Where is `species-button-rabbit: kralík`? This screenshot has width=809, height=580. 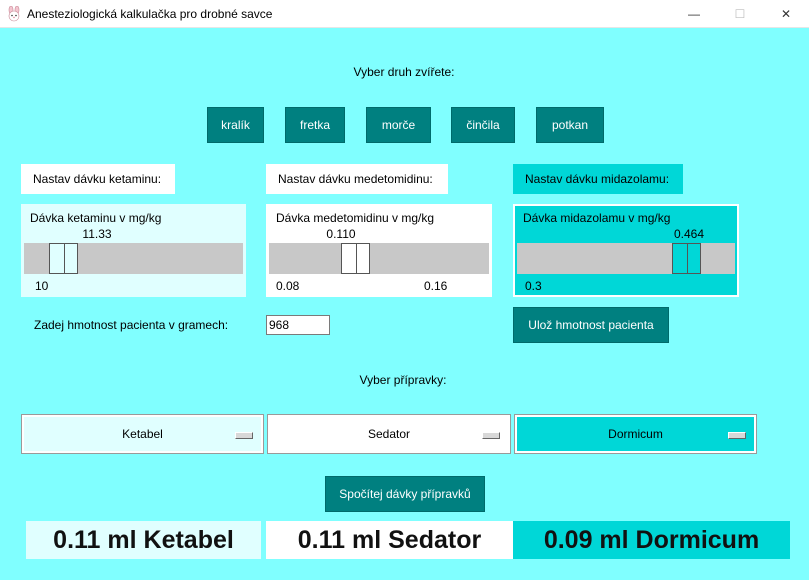 species-button-rabbit: kralík is located at coordinates (235, 125).